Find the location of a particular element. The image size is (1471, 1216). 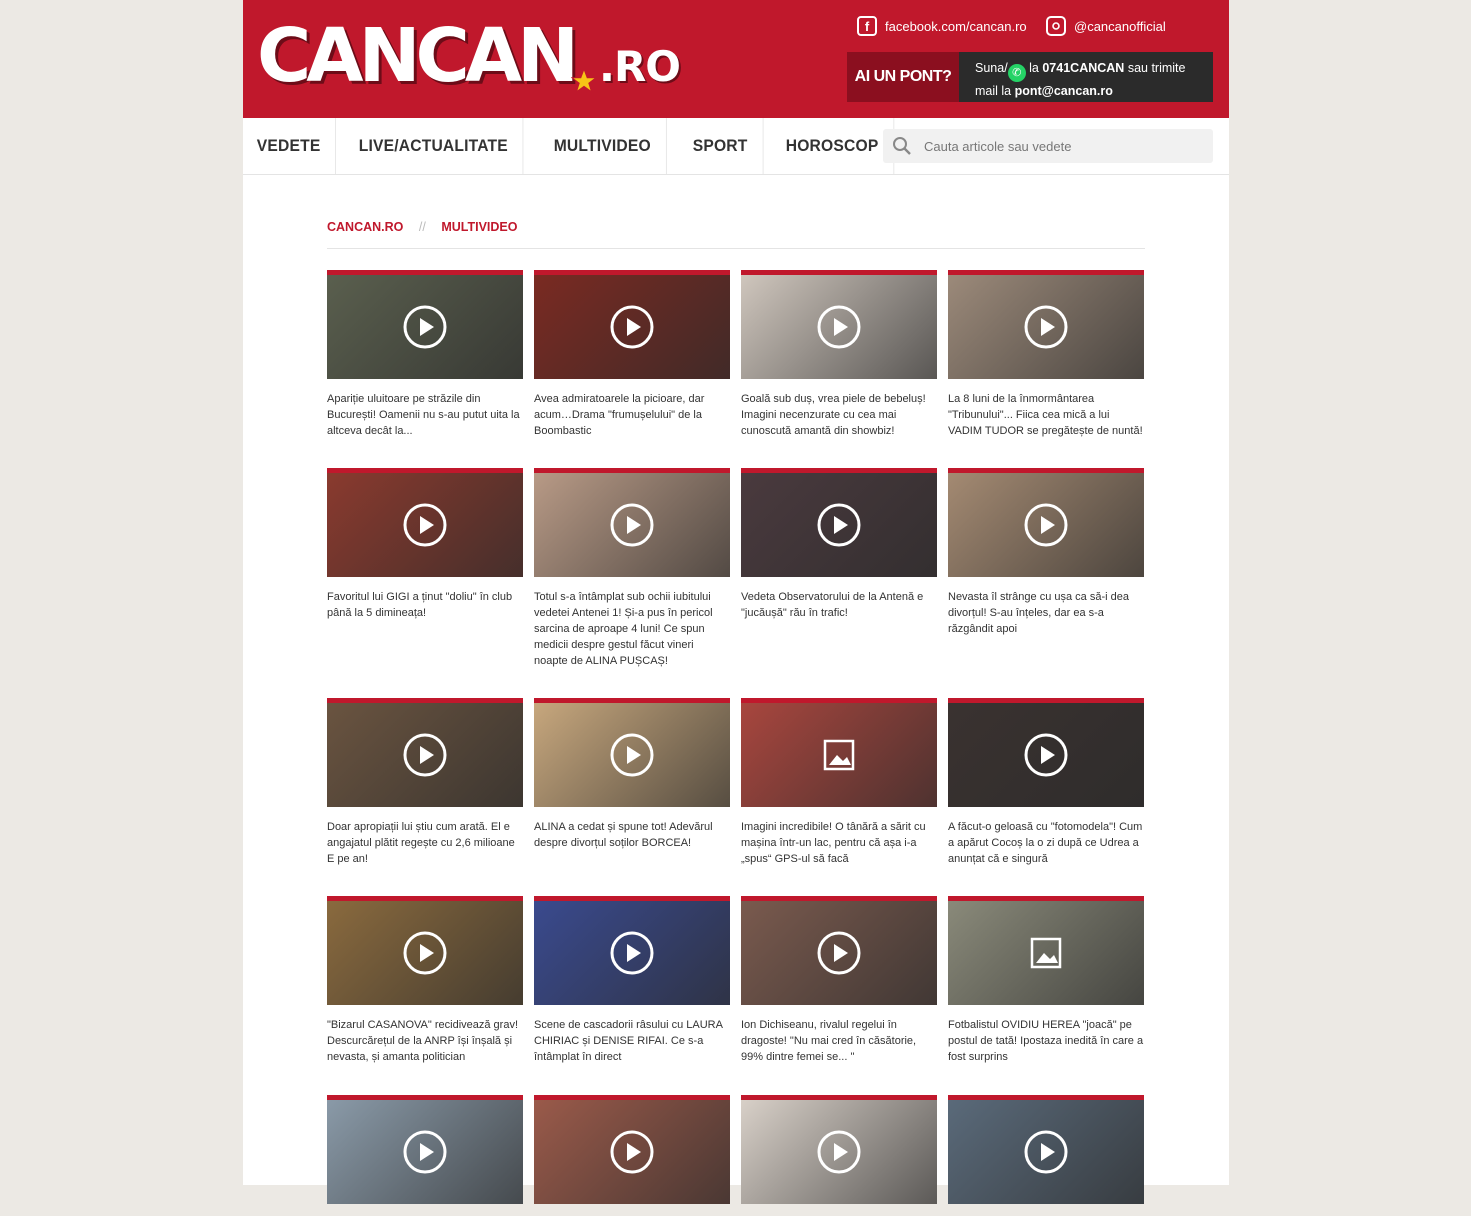

search-input is located at coordinates (1059, 146).